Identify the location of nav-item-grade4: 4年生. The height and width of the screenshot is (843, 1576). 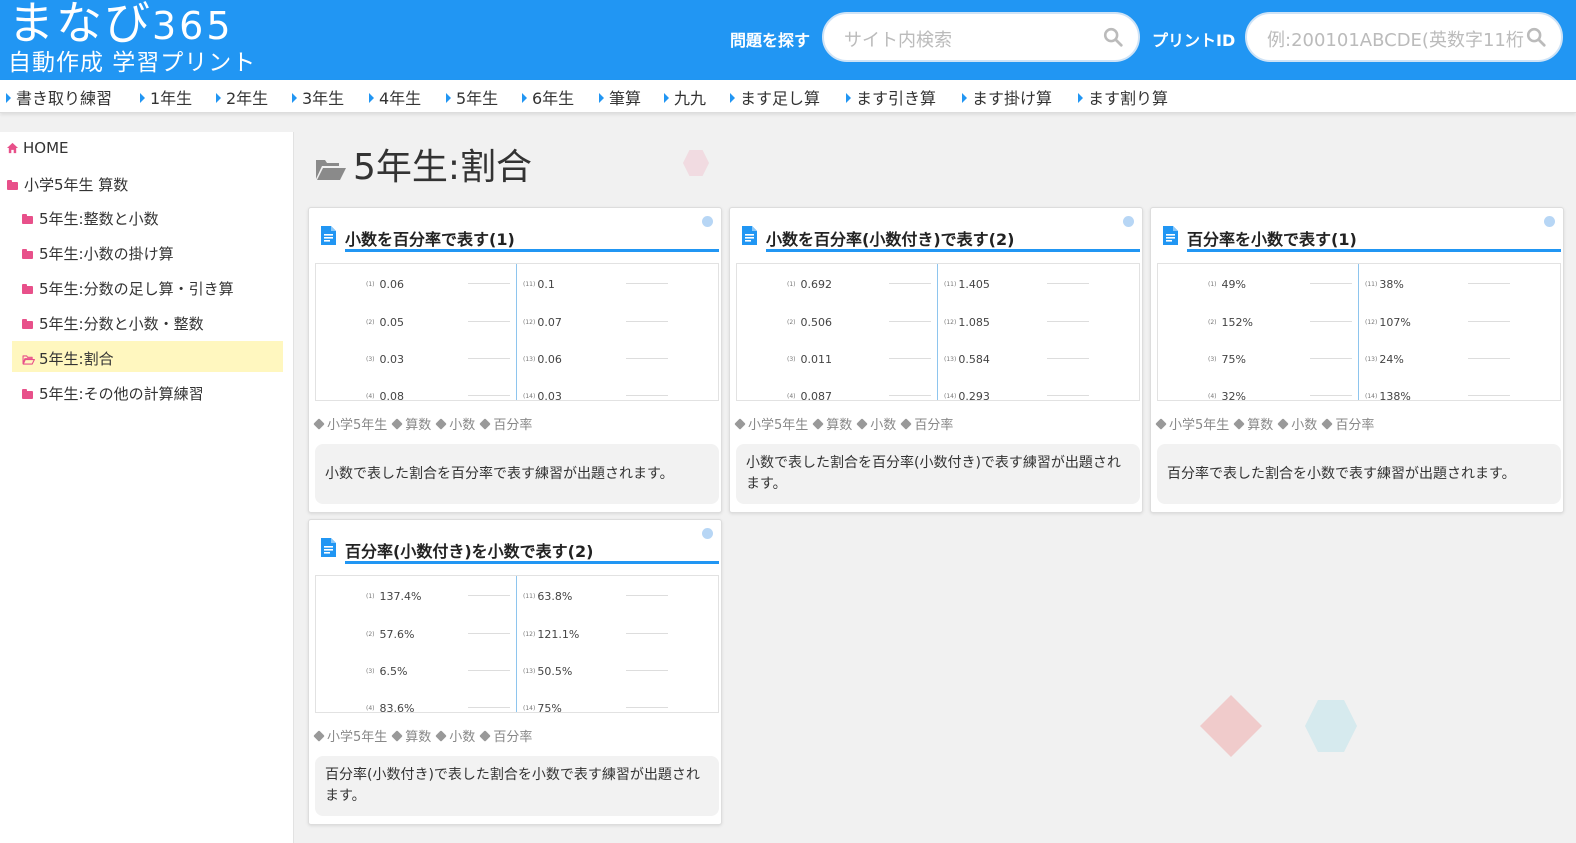
(395, 97).